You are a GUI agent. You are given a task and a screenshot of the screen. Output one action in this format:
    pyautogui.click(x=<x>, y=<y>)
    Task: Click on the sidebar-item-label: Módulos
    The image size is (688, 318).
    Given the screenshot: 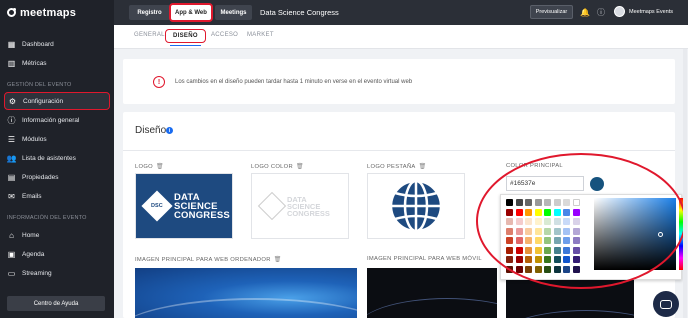 What is the action you would take?
    pyautogui.click(x=34, y=139)
    